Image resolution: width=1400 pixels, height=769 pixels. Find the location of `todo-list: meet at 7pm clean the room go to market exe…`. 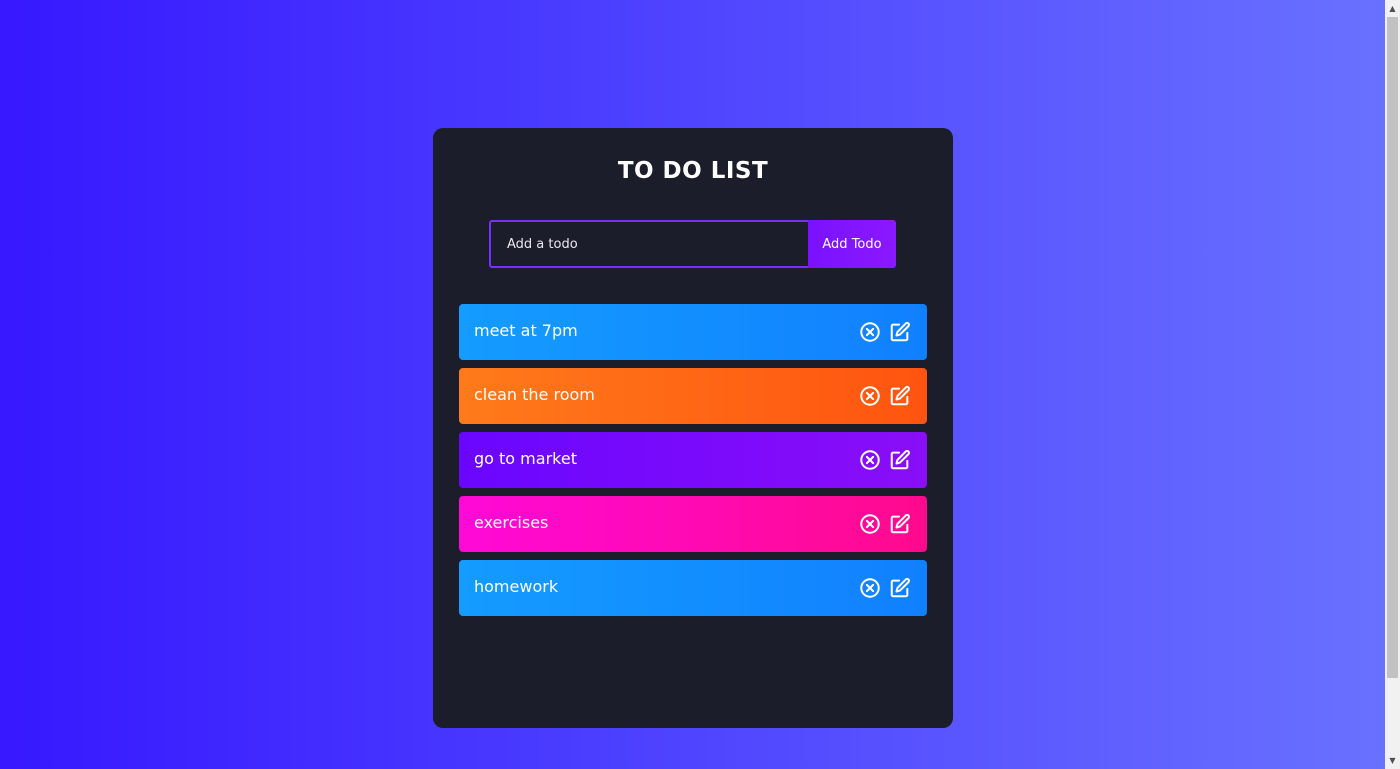

todo-list: meet at 7pm clean the room go to market exe… is located at coordinates (693, 464).